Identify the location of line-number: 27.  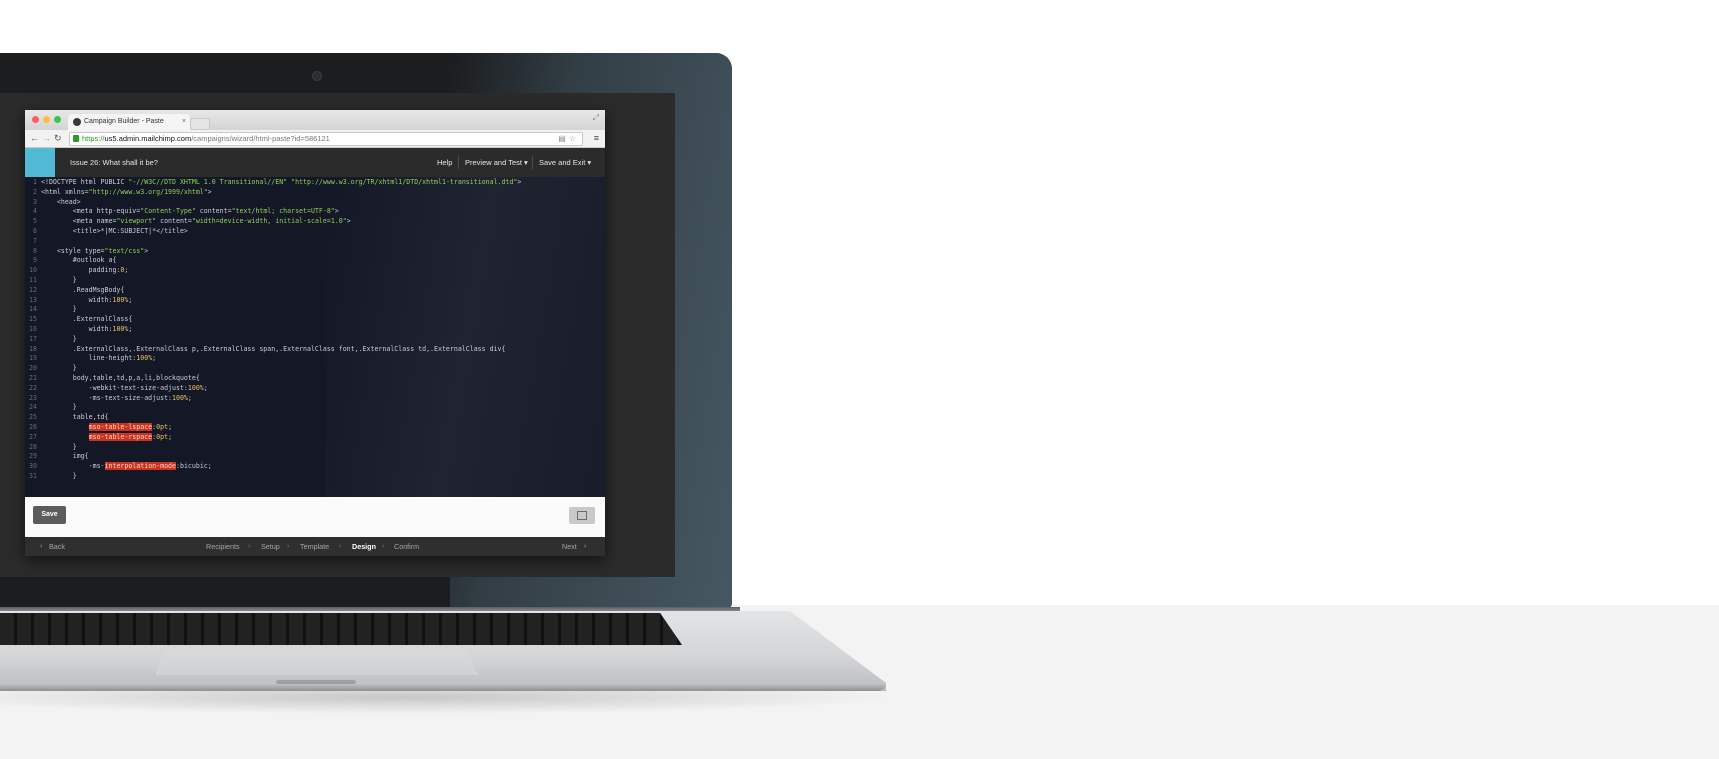
(33, 436).